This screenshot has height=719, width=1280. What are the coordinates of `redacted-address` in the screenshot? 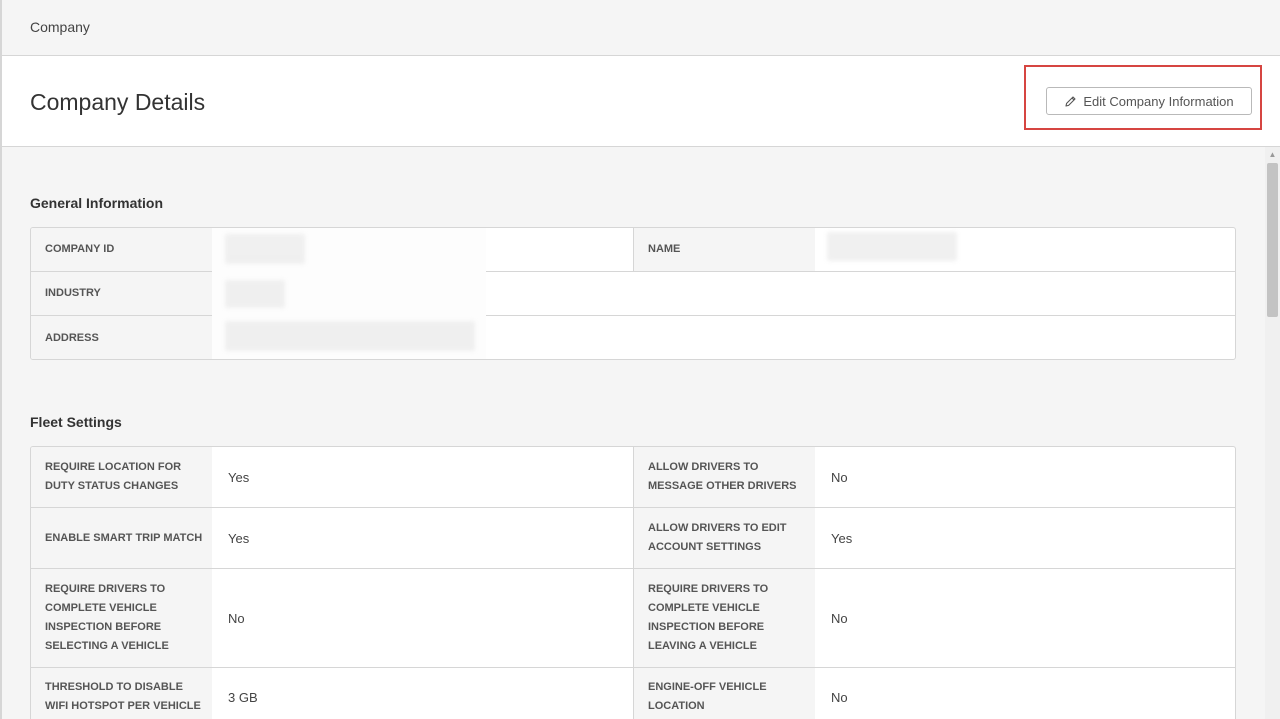 It's located at (350, 336).